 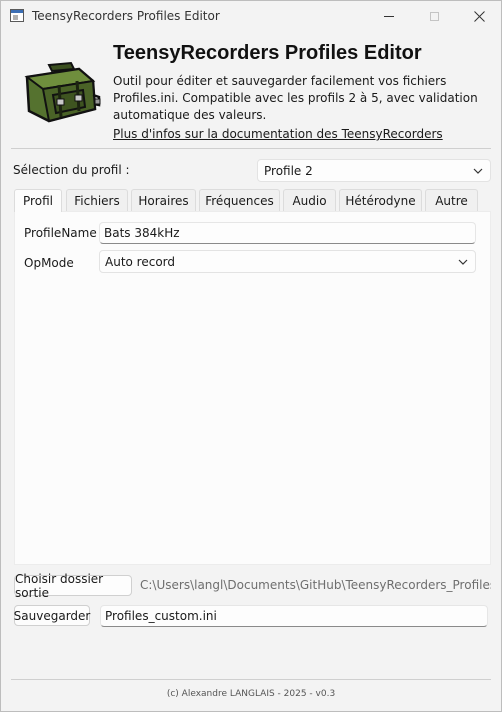 I want to click on tab-heterodyne: Hétérodyne, so click(x=380, y=200).